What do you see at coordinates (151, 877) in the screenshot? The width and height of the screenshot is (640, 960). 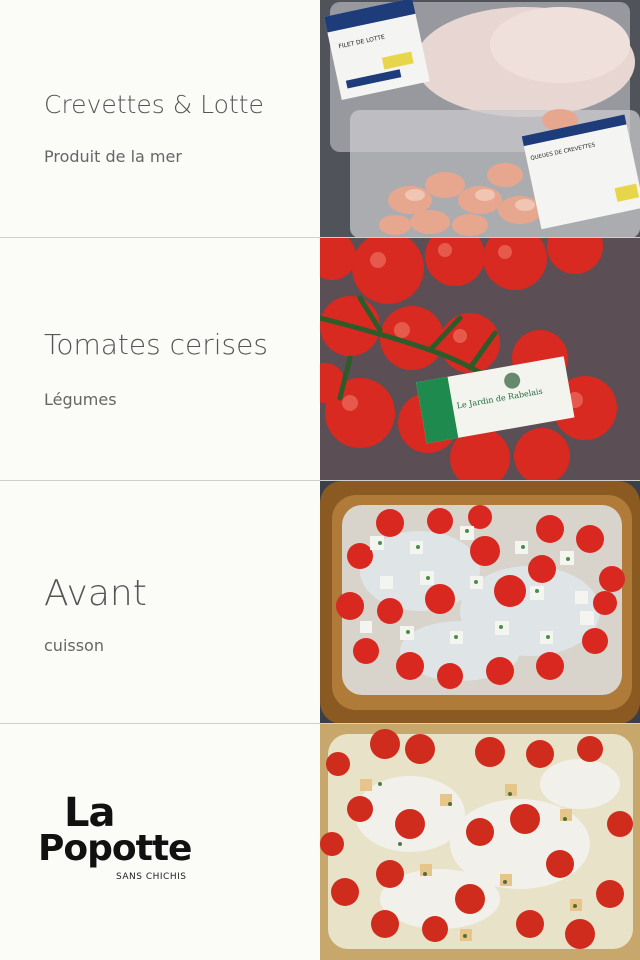 I see `logo-tagline: SANS CHICHIS` at bounding box center [151, 877].